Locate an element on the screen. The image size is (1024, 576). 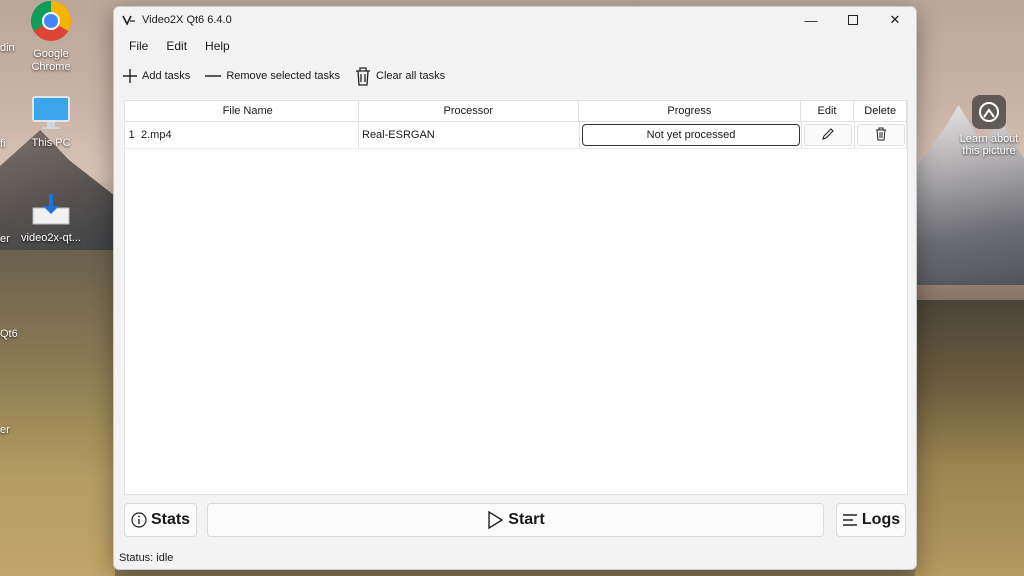
header-processor: Processor is located at coordinates (469, 111).